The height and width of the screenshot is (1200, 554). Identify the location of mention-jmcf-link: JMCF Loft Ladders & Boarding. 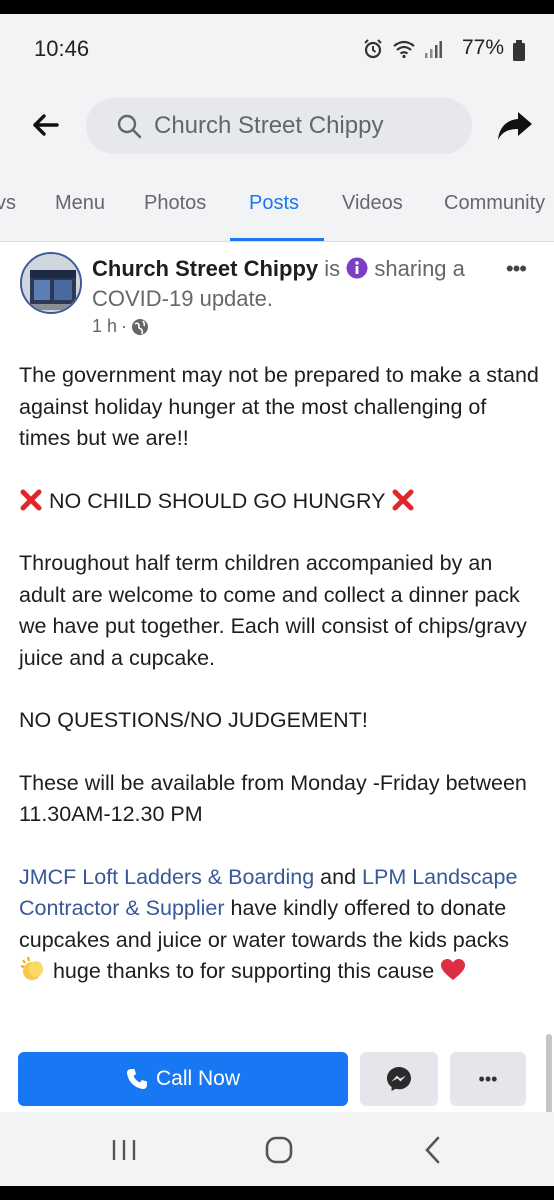
(166, 877).